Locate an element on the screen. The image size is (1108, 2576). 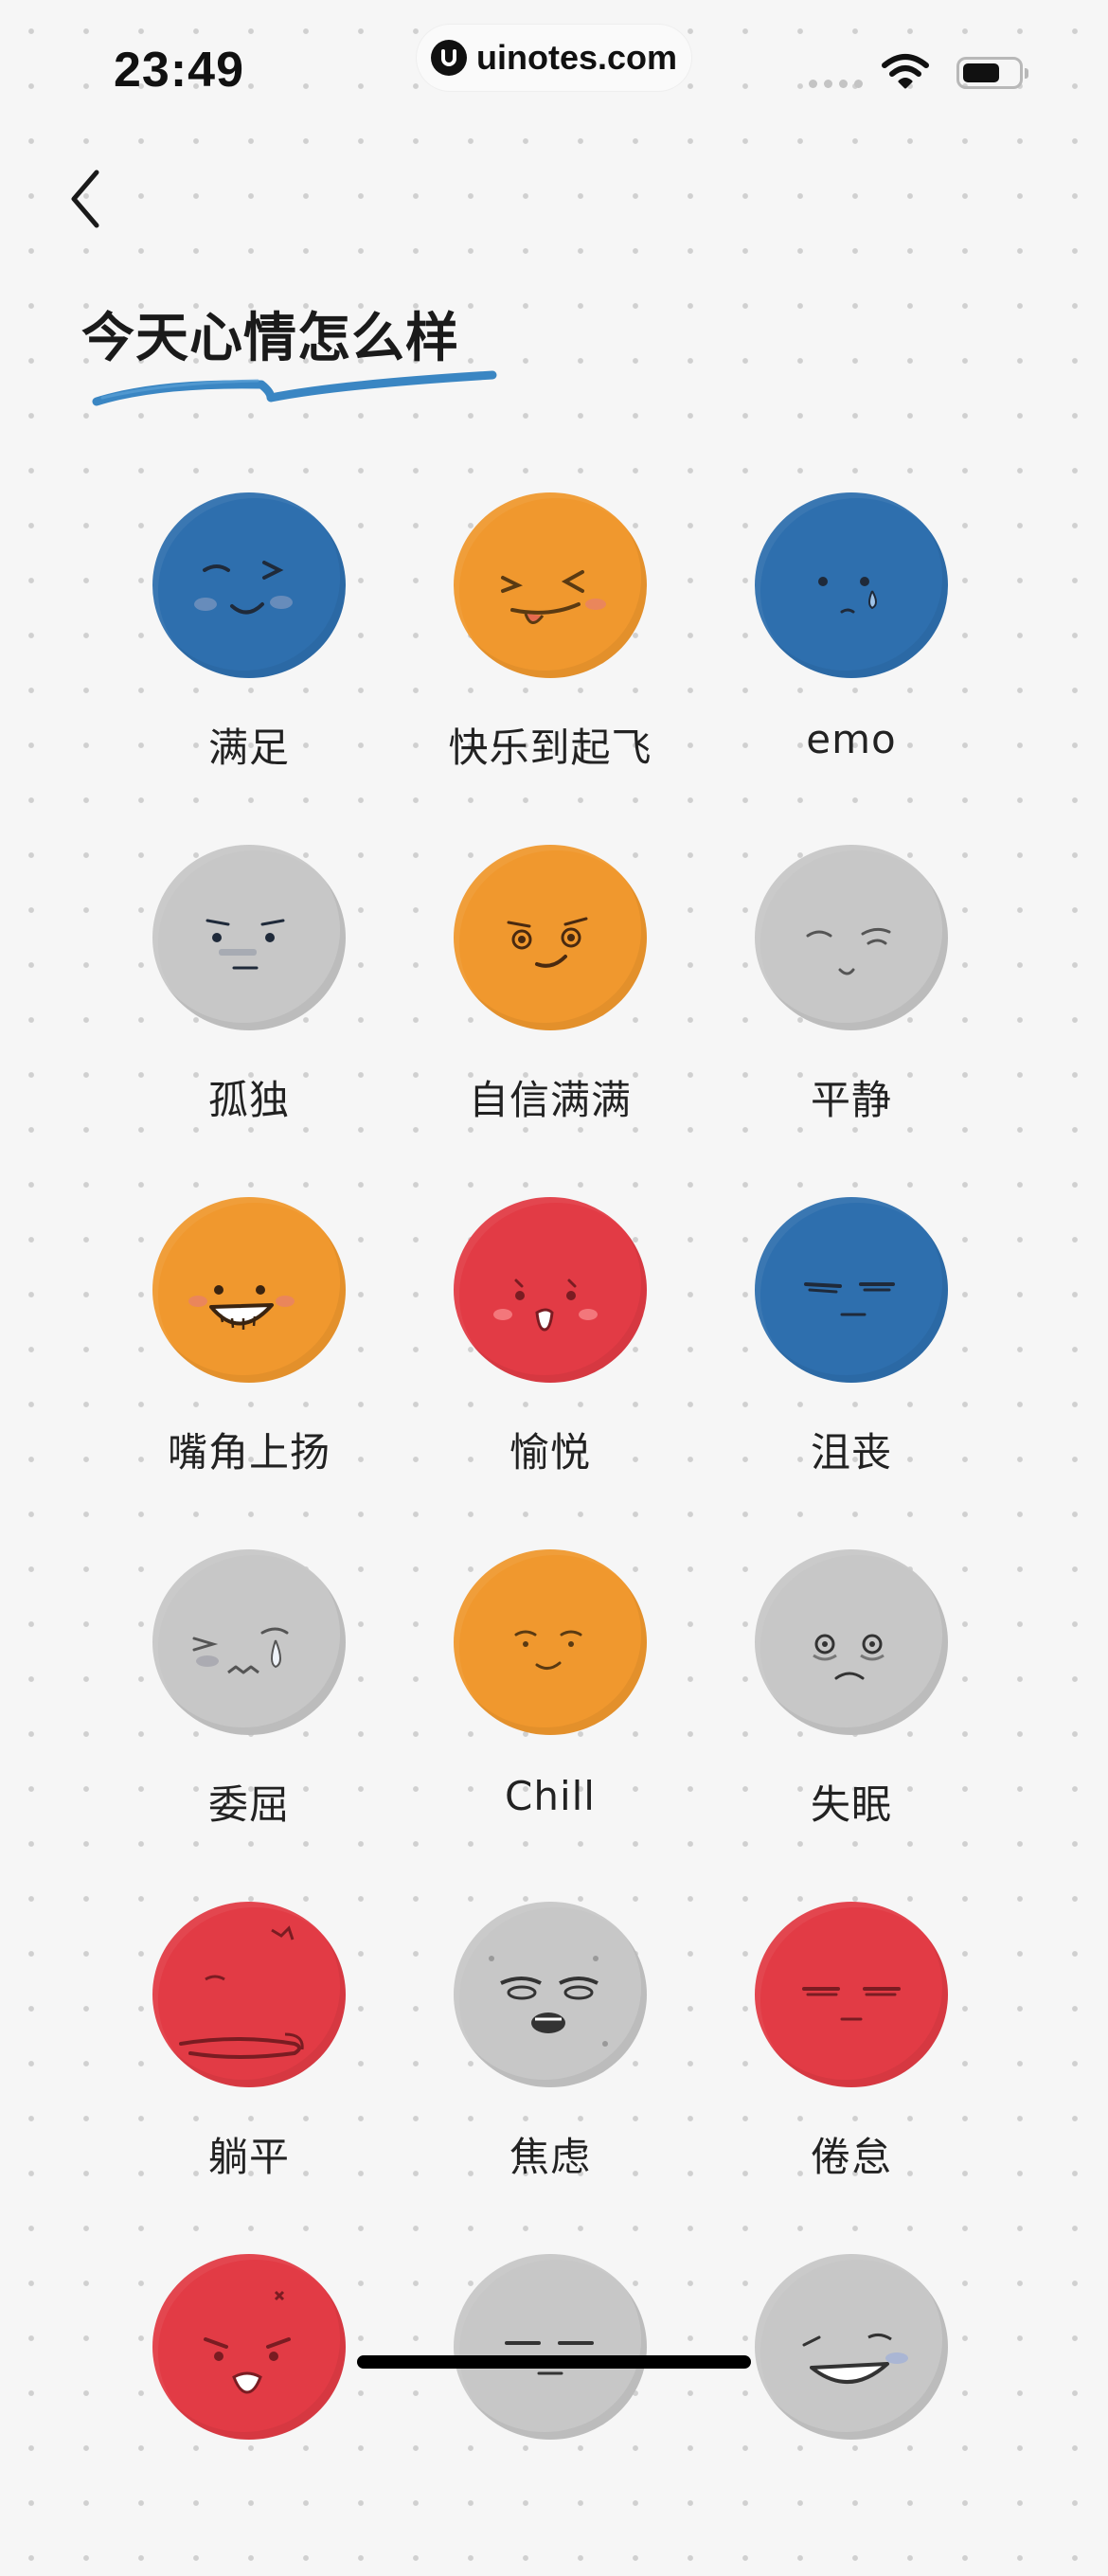
mood-label: 嘴角上扬 is located at coordinates (249, 1452).